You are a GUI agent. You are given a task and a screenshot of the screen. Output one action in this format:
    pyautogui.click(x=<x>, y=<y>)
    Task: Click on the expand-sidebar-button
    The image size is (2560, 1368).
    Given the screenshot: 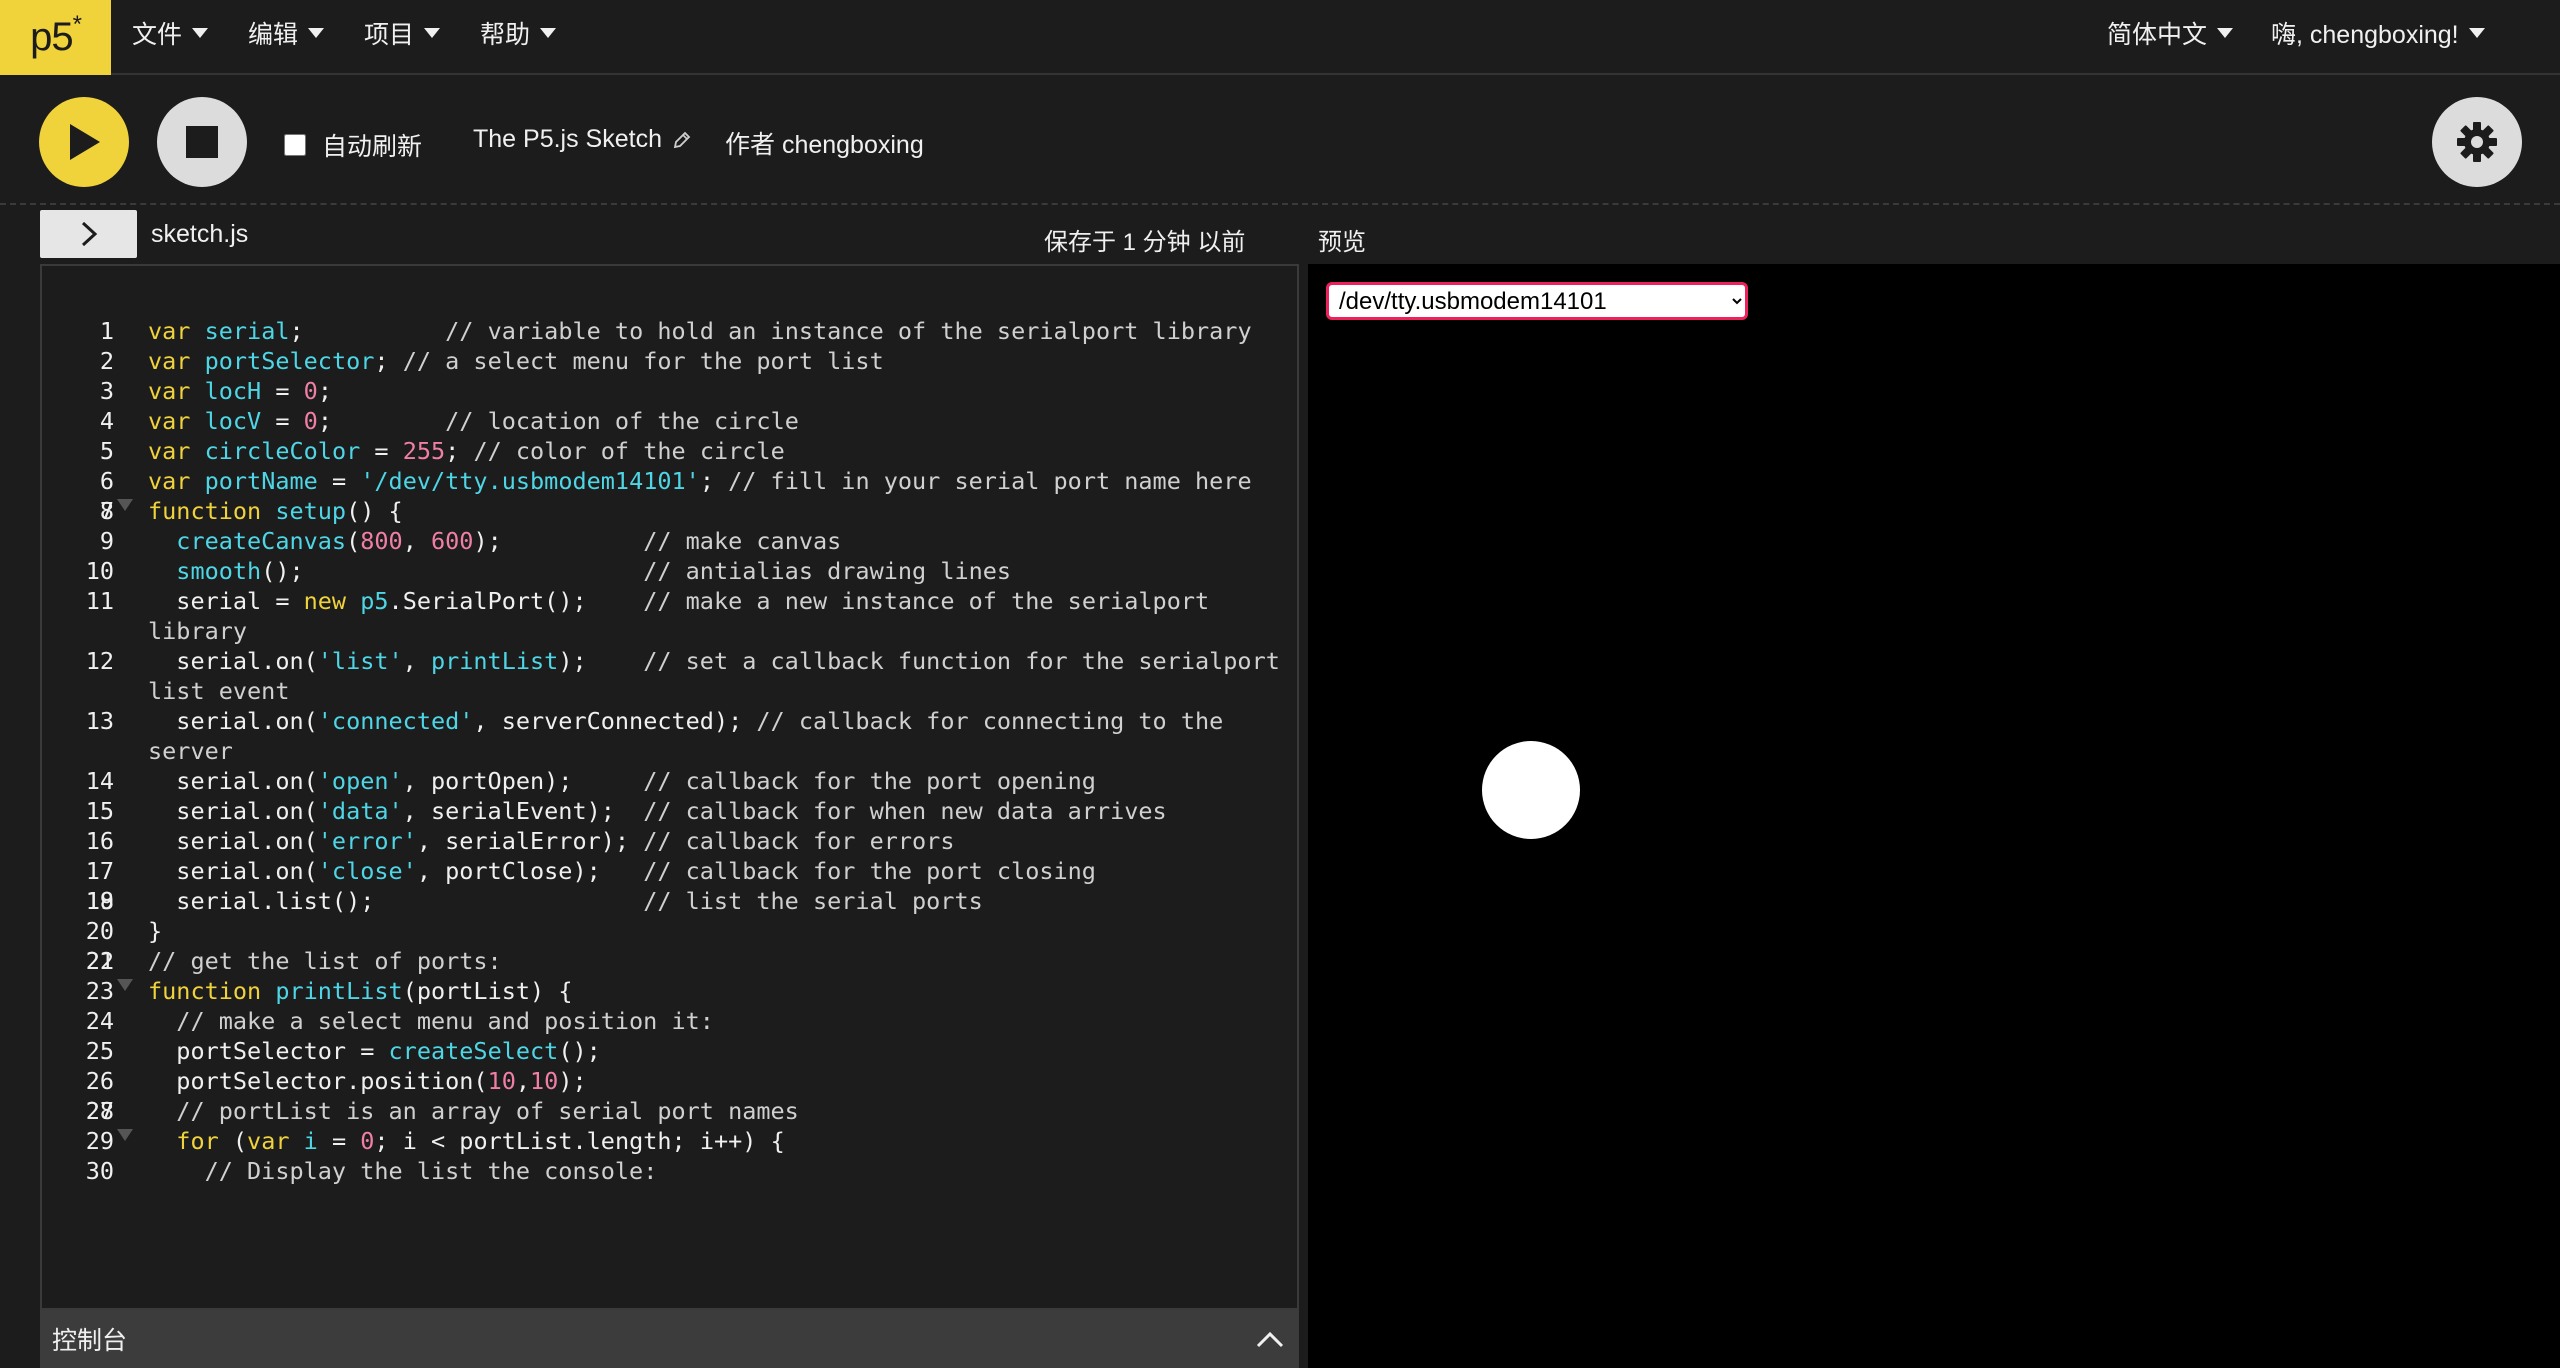 What is the action you would take?
    pyautogui.click(x=88, y=234)
    